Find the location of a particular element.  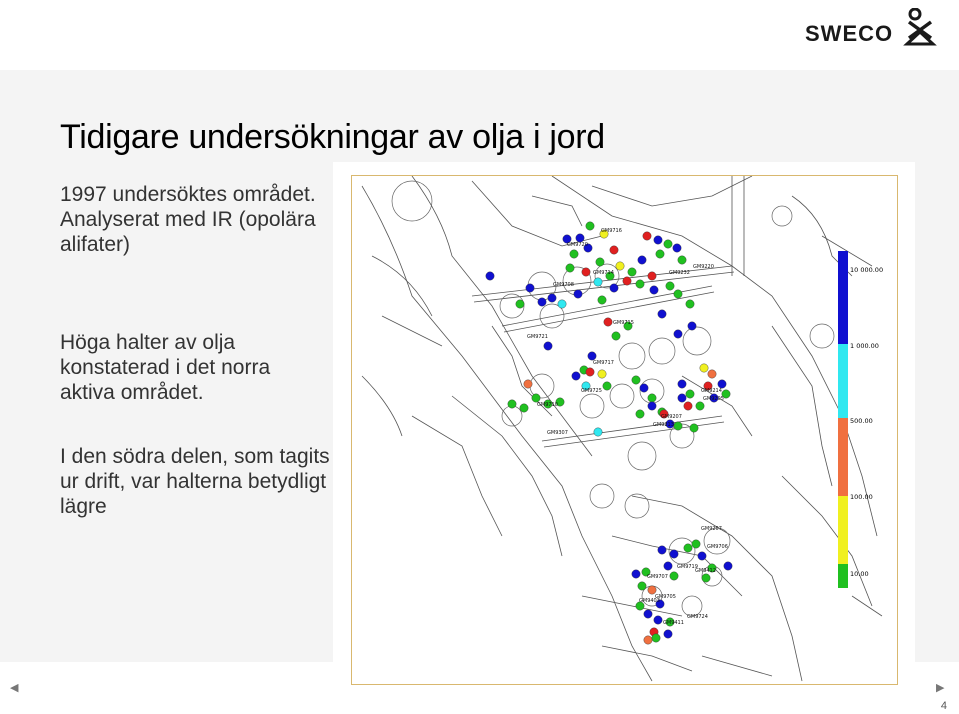

legend-ticks: 10 000.00 1 000.00 500.00 100.00 10.00 is located at coordinates (866, 422).